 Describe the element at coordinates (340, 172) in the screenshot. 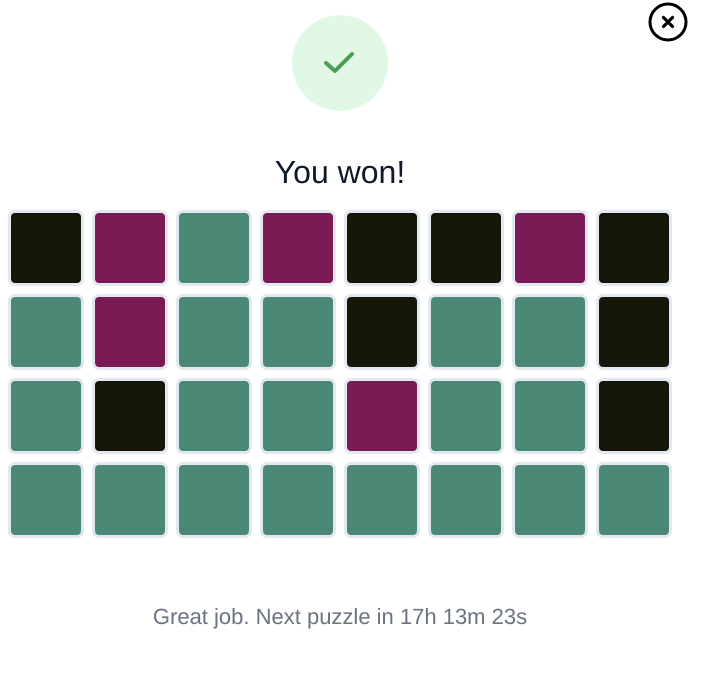

I see `result-title: You won!` at that location.